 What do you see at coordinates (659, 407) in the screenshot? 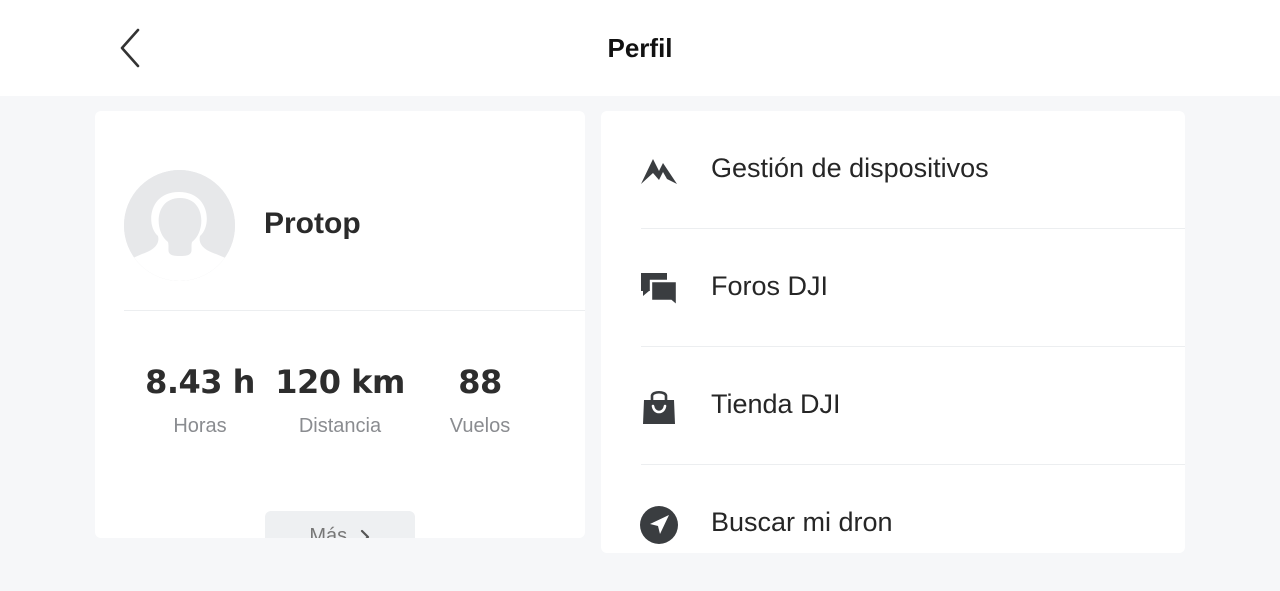
I see `shopping-bag-icon` at bounding box center [659, 407].